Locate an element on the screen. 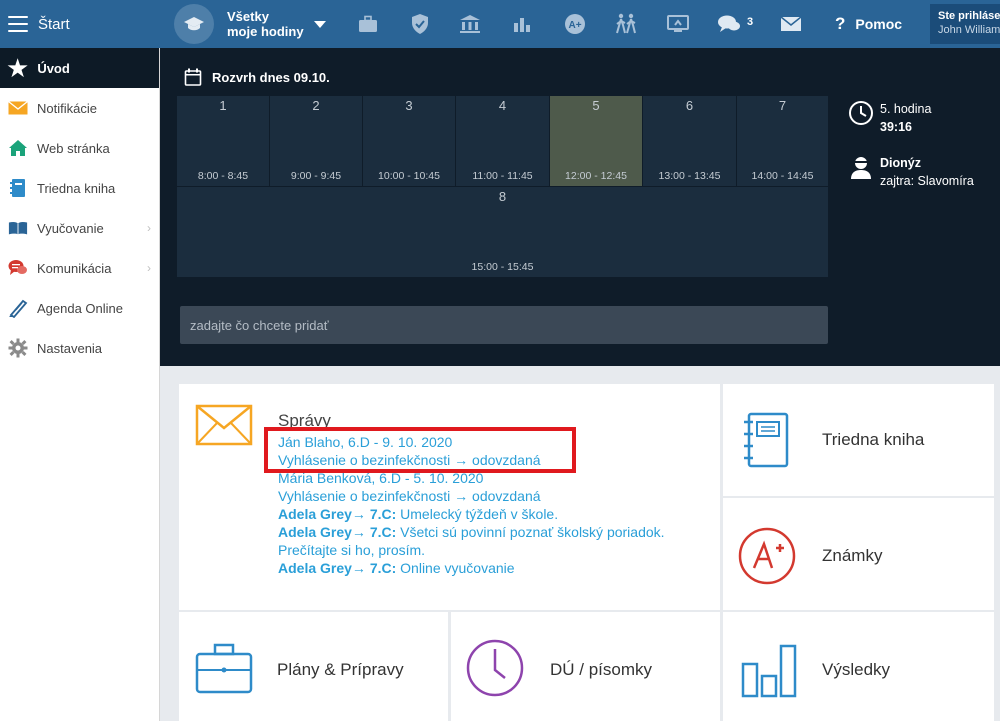 The width and height of the screenshot is (1000, 721). start-menu-button: Štart is located at coordinates (80, 24).